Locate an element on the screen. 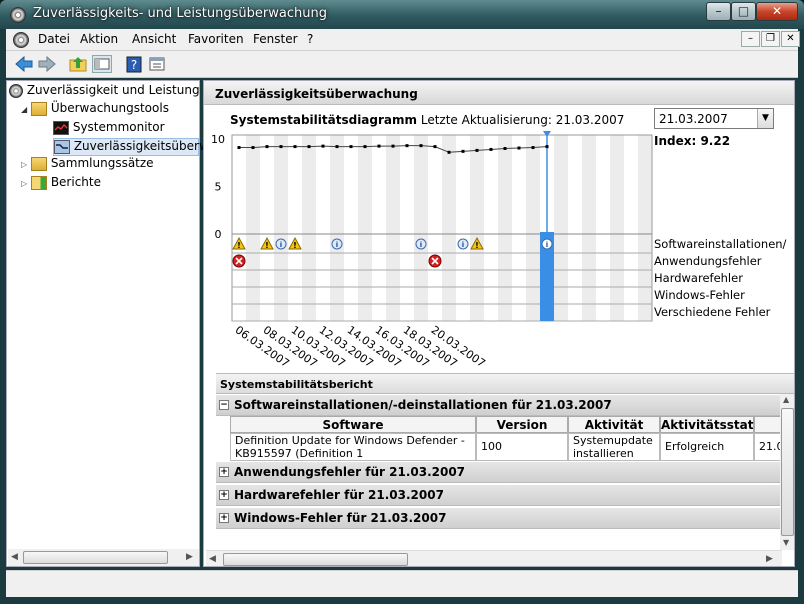 This screenshot has width=804, height=604. event-row-label: Anwendungsfehler is located at coordinates (708, 261).